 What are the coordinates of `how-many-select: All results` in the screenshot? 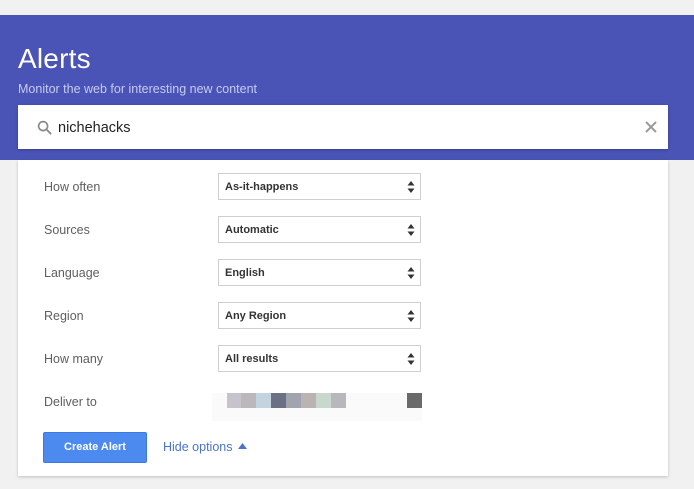 It's located at (319, 358).